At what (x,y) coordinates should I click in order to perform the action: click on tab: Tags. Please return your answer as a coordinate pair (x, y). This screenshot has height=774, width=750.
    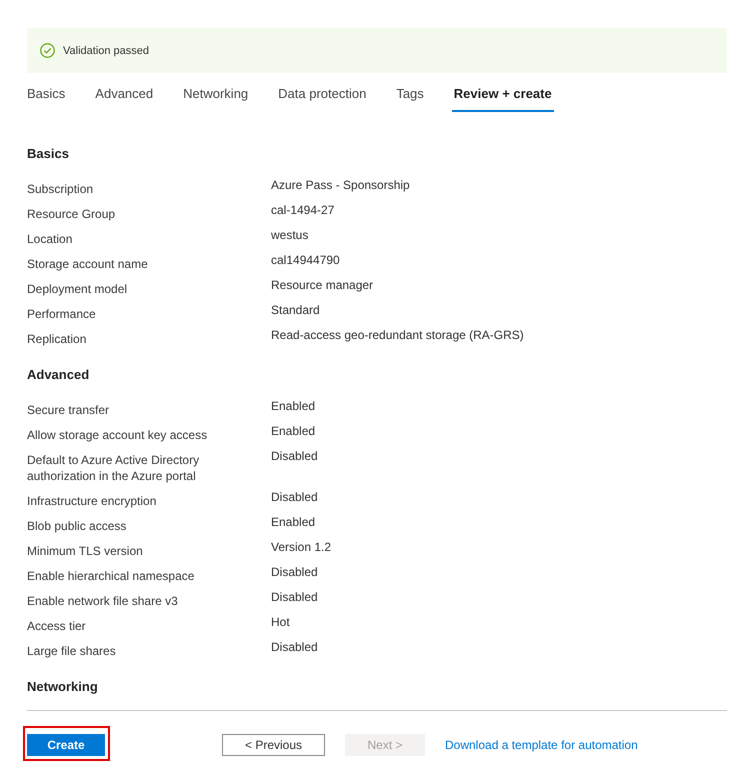
    Looking at the image, I should click on (410, 98).